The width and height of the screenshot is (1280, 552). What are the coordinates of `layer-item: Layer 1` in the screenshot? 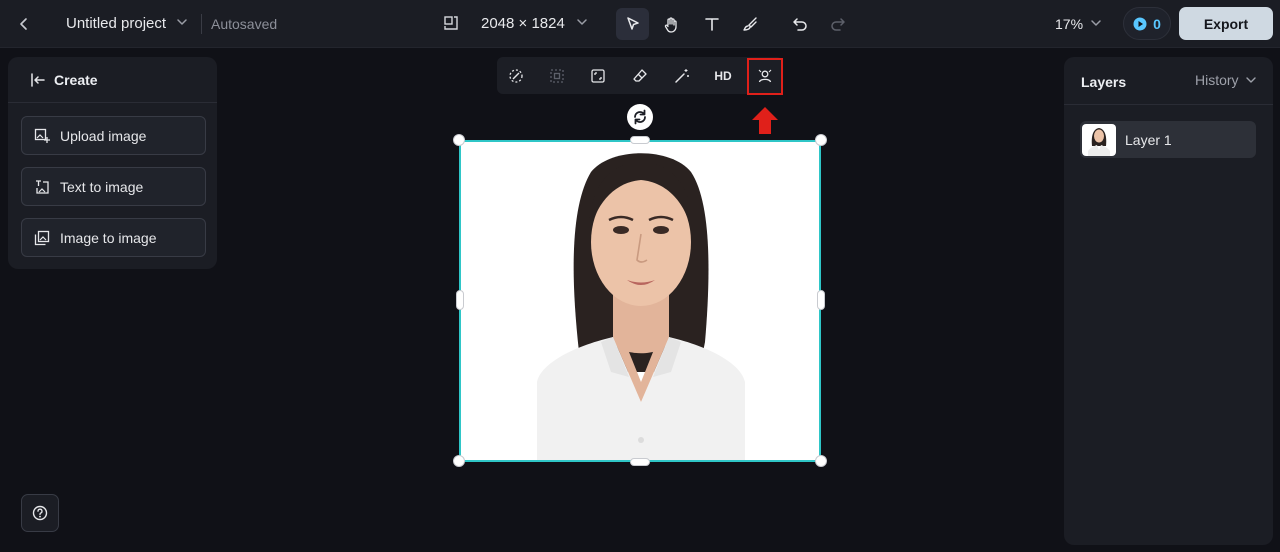 It's located at (1168, 139).